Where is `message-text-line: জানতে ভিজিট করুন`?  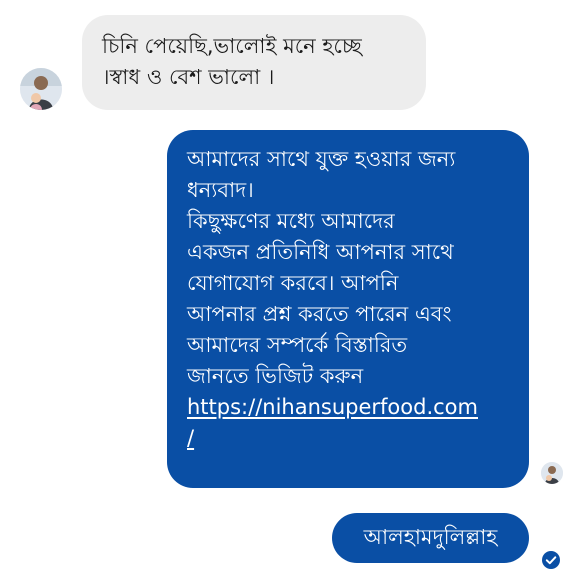 message-text-line: জানতে ভিজিট করুন is located at coordinates (275, 376).